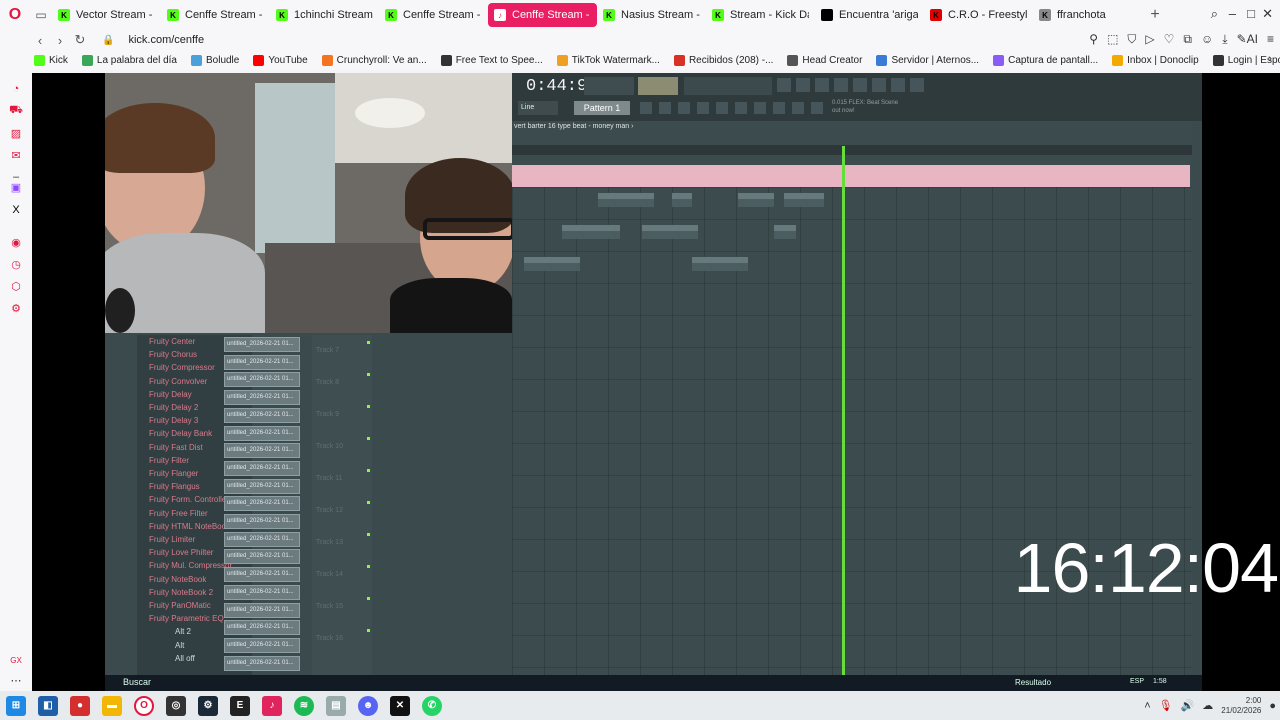  I want to click on steam-icon: ⚙, so click(208, 705).